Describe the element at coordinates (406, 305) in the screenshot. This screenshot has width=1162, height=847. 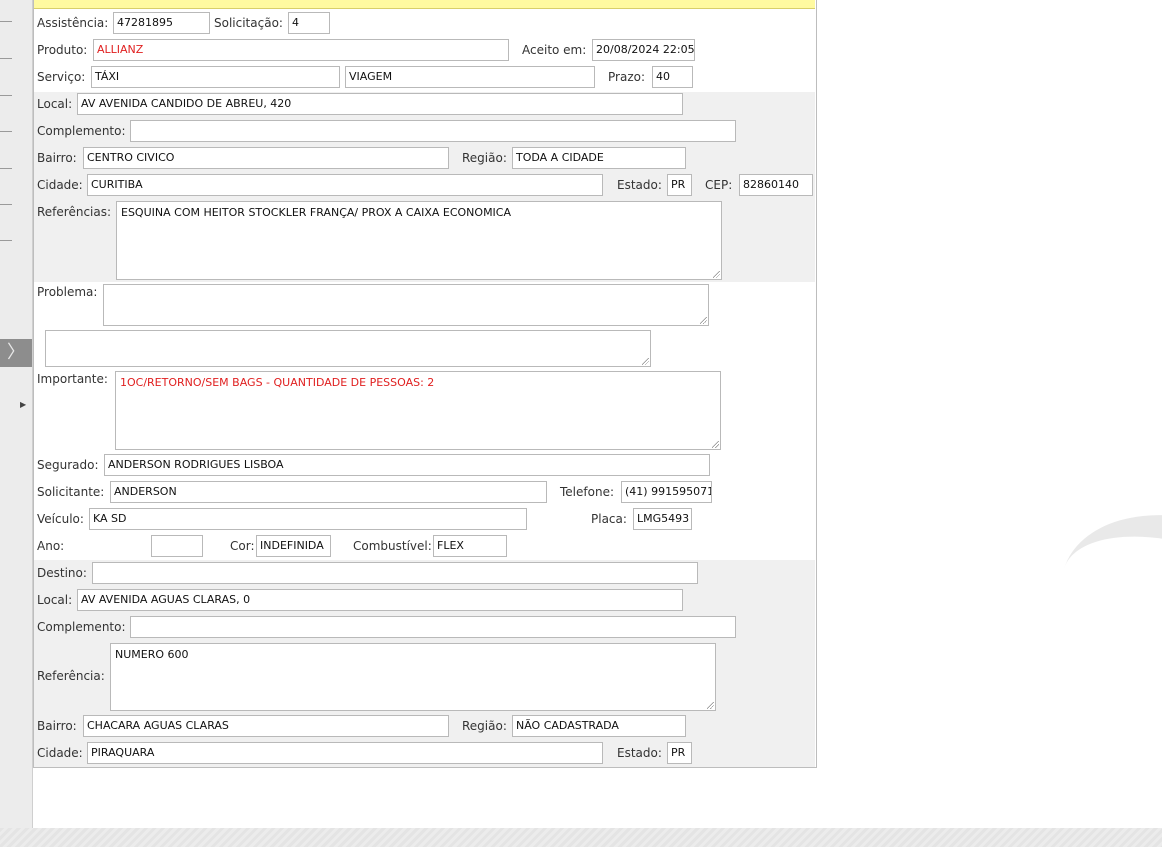
I see `problema-textarea` at that location.